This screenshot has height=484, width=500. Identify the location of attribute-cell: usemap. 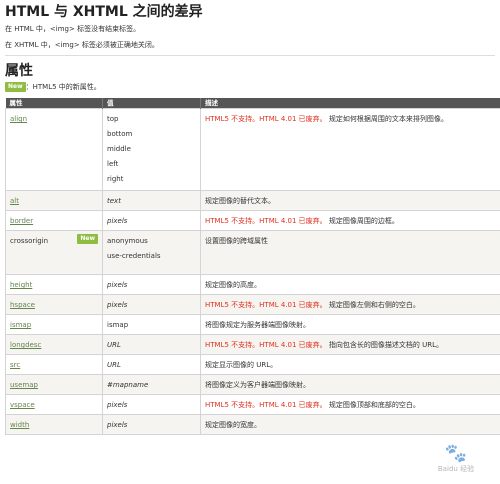
(54, 384).